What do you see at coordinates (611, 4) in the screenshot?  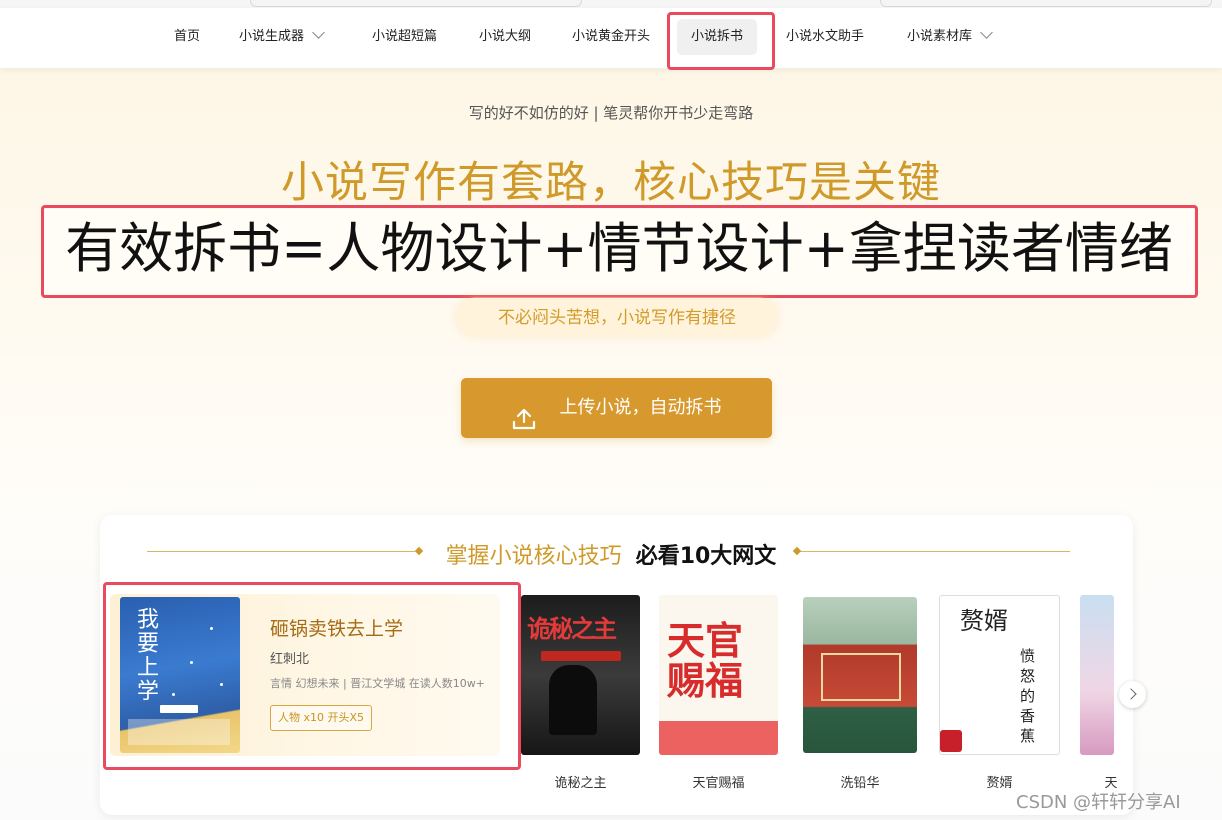 I see `browser-top-strip` at bounding box center [611, 4].